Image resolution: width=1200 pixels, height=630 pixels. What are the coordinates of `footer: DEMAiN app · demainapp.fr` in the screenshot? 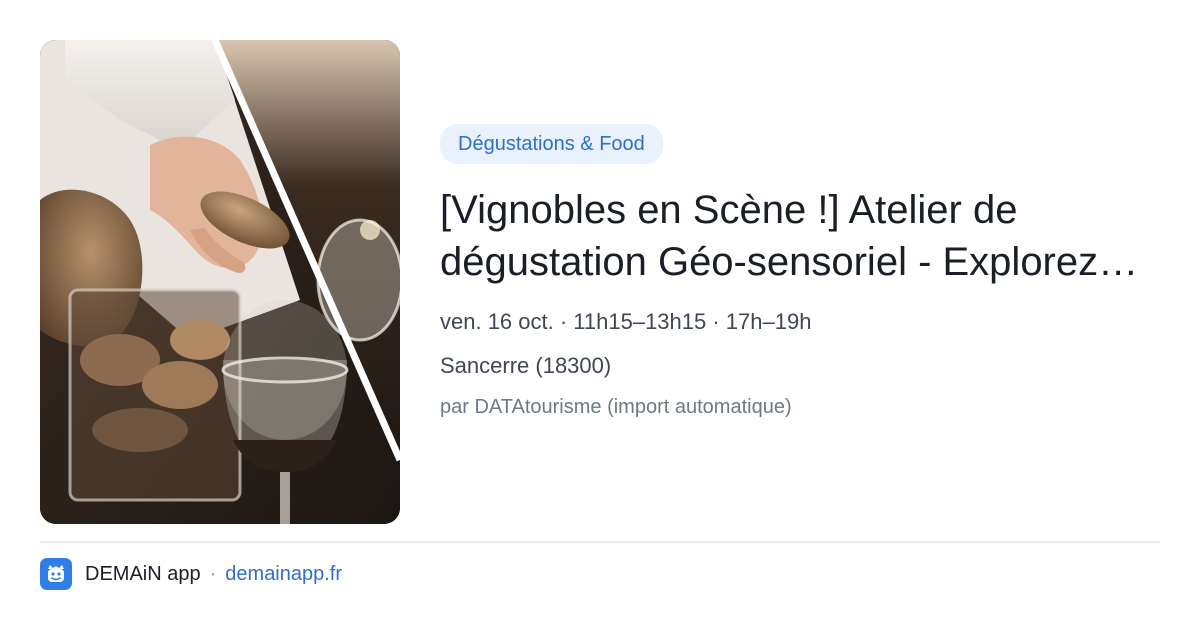 It's located at (191, 574).